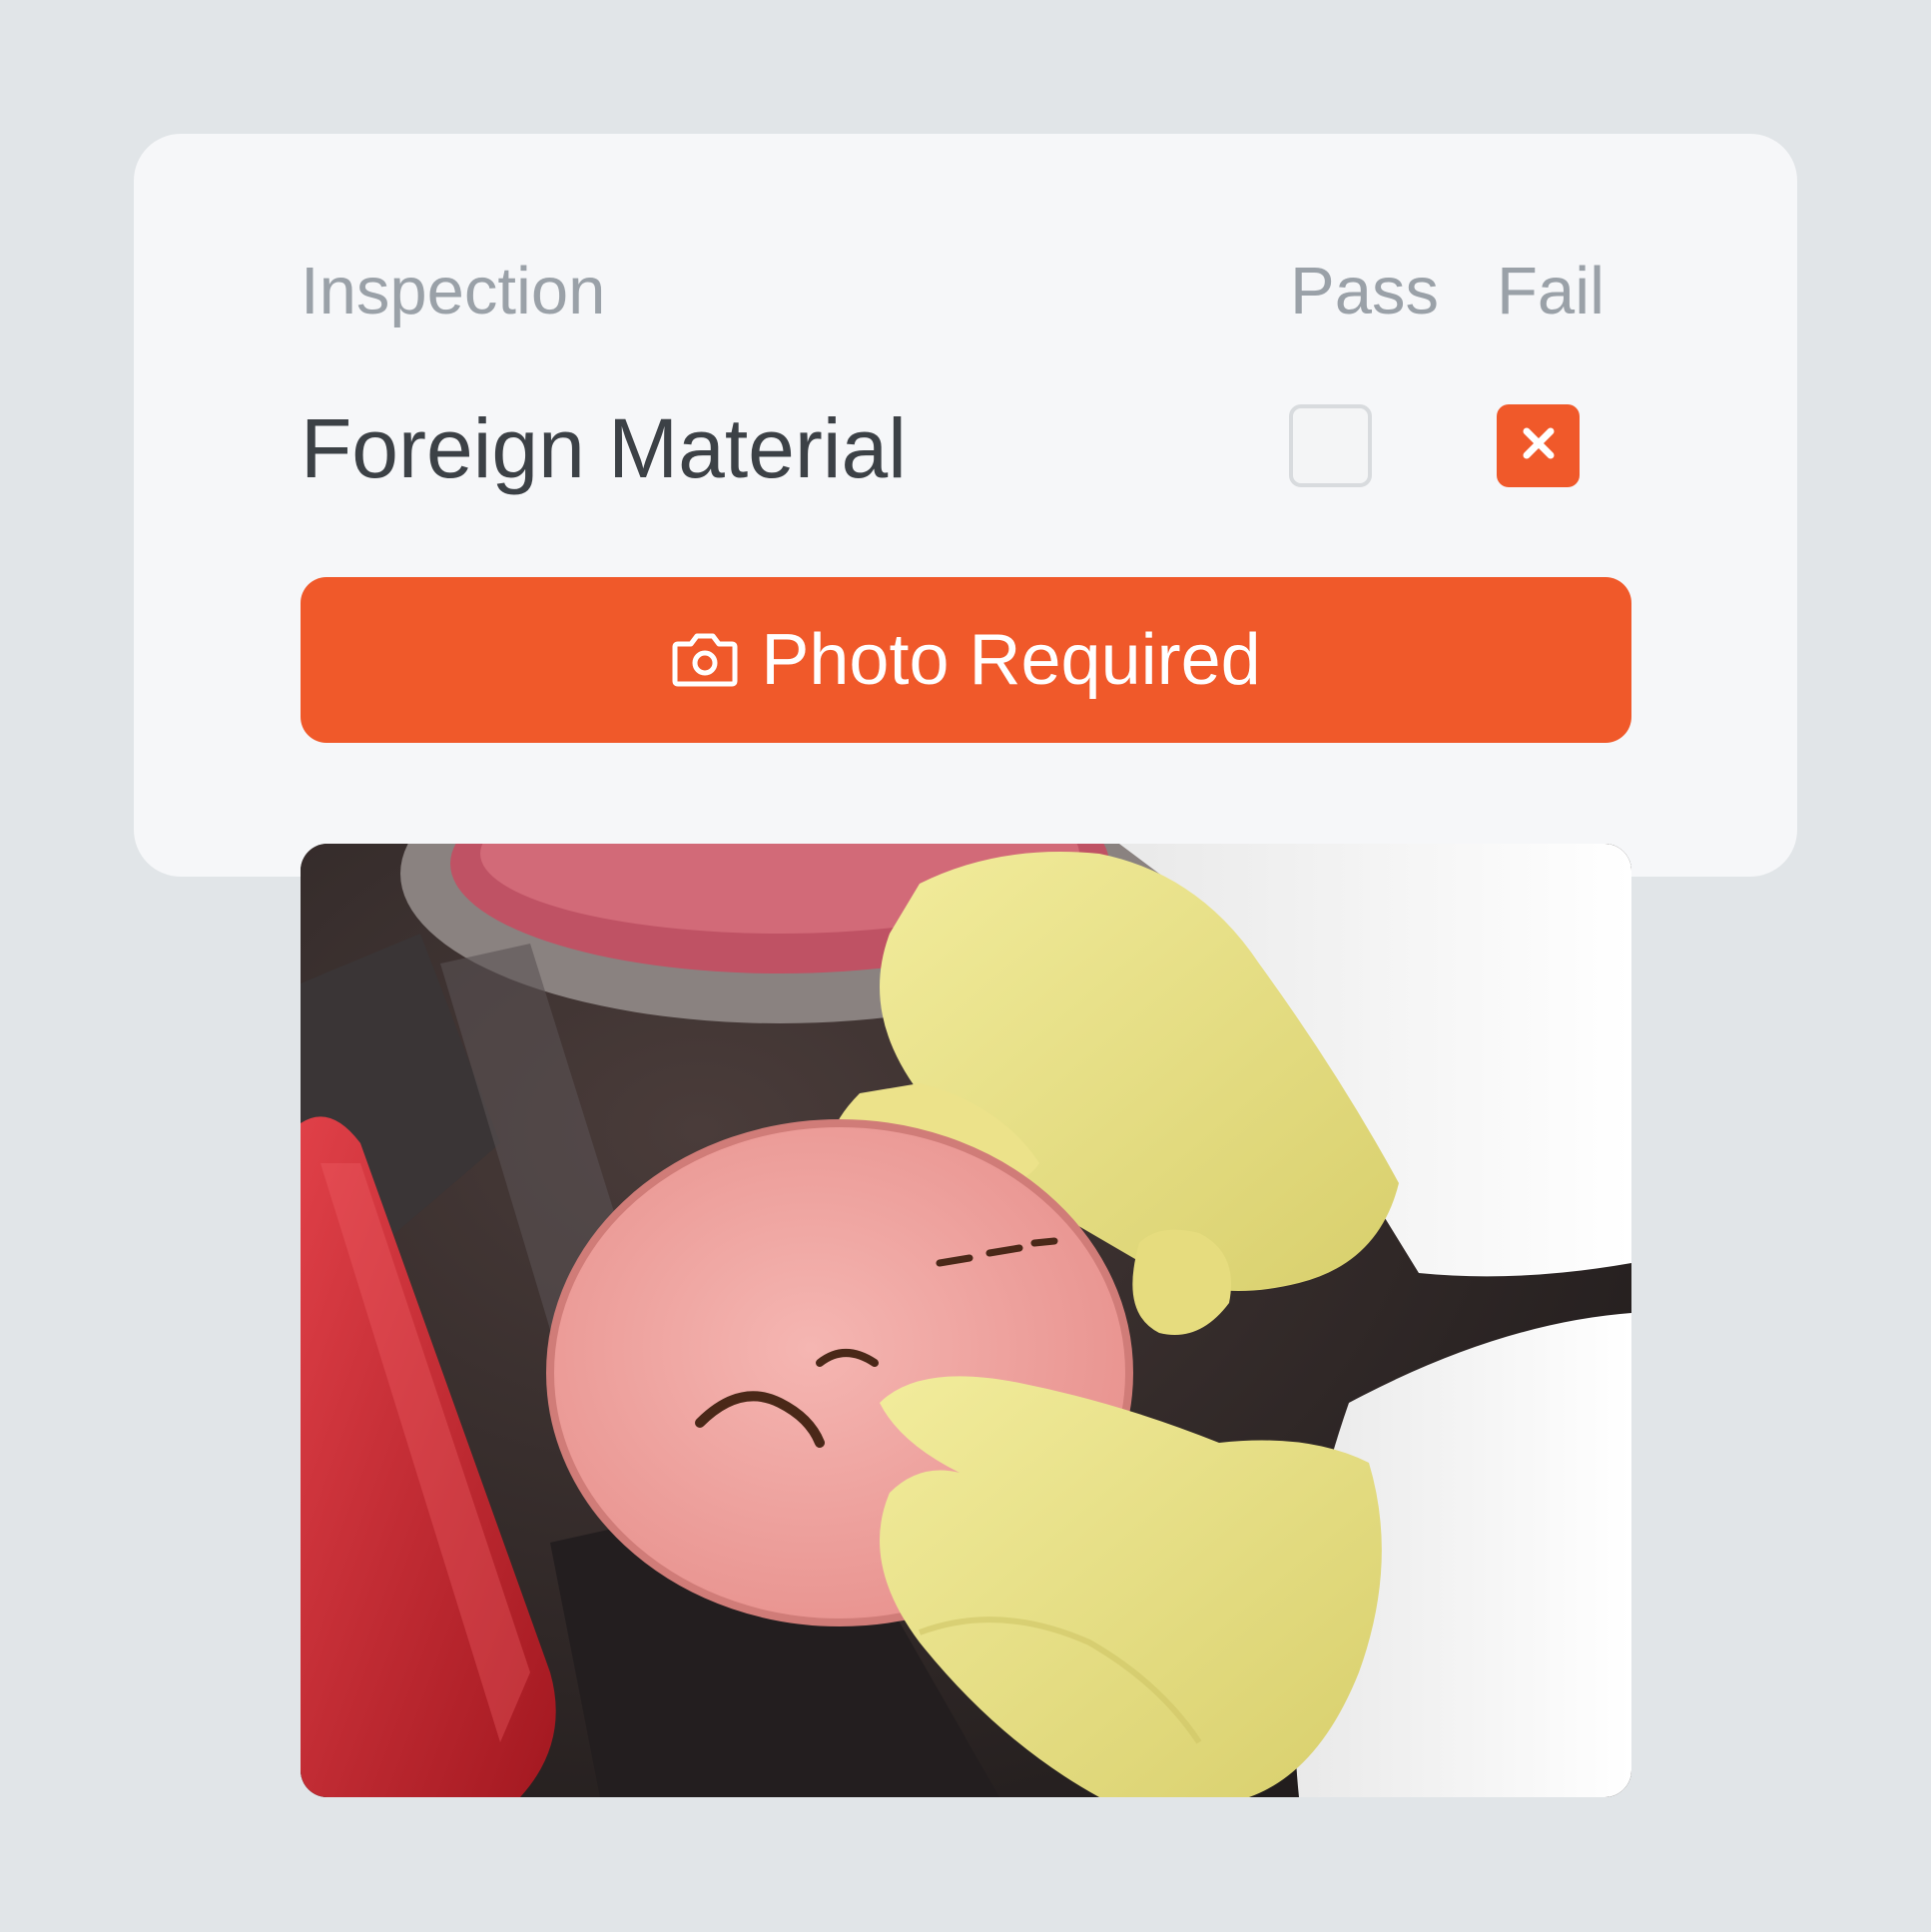 The height and width of the screenshot is (1932, 1931). What do you see at coordinates (1011, 660) in the screenshot?
I see `photo-required-label: Photo Required` at bounding box center [1011, 660].